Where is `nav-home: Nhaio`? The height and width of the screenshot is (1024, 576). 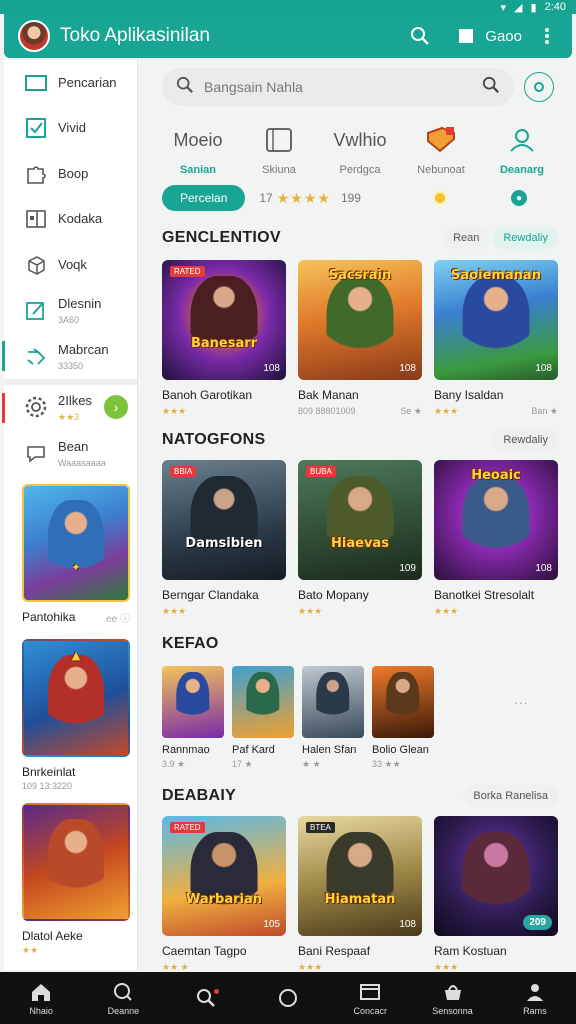
nav-home: Nhaio is located at coordinates (41, 998).